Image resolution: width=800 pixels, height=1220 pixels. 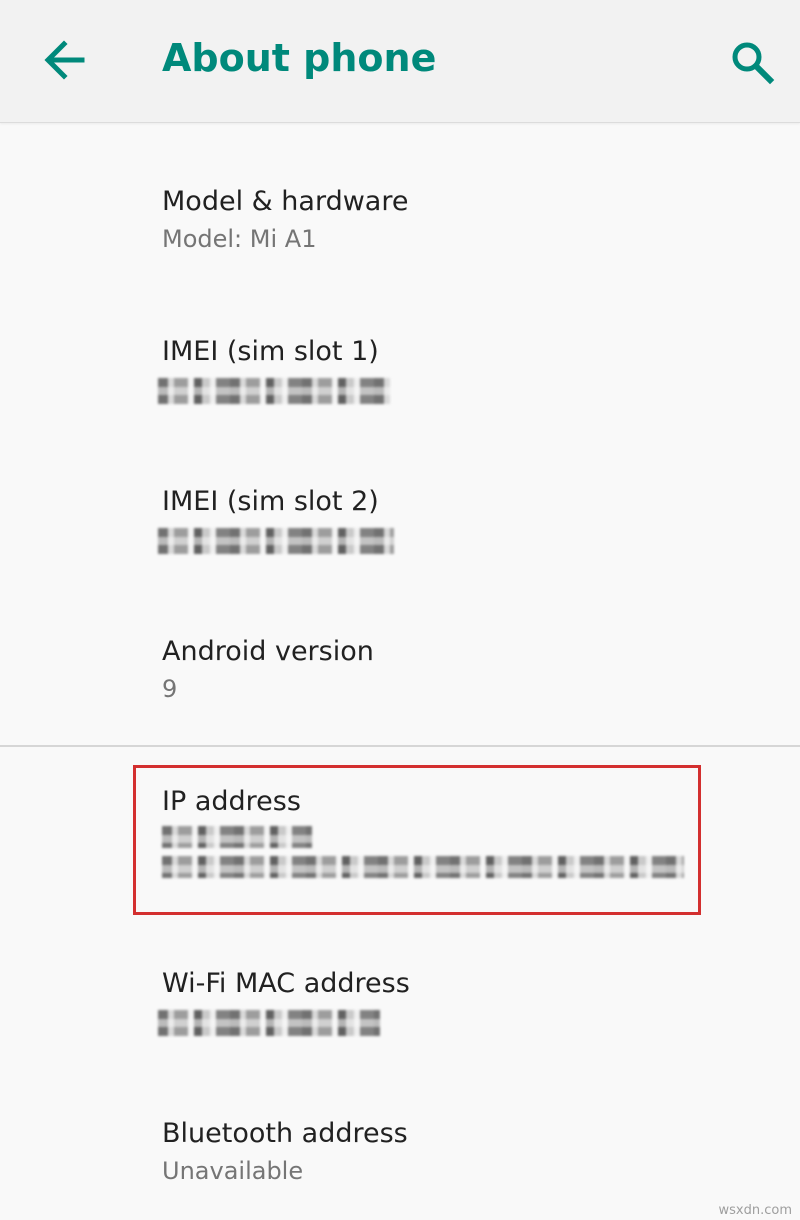 I want to click on search-button, so click(x=754, y=62).